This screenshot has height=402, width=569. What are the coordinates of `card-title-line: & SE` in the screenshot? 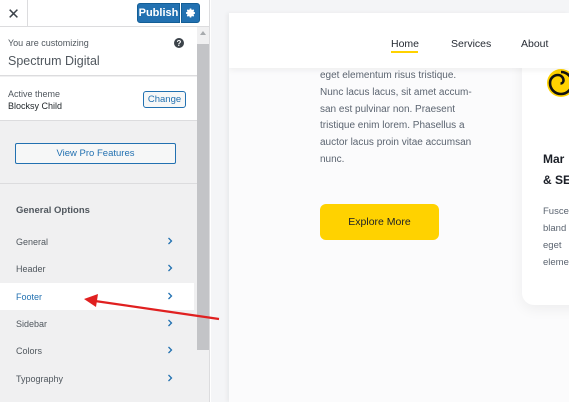 It's located at (556, 180).